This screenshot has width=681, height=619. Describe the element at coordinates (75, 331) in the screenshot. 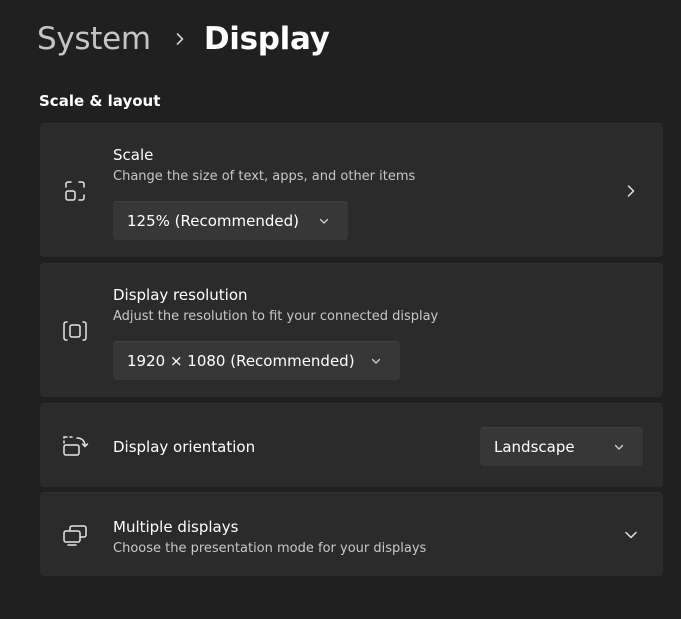

I see `resolution-icon` at that location.